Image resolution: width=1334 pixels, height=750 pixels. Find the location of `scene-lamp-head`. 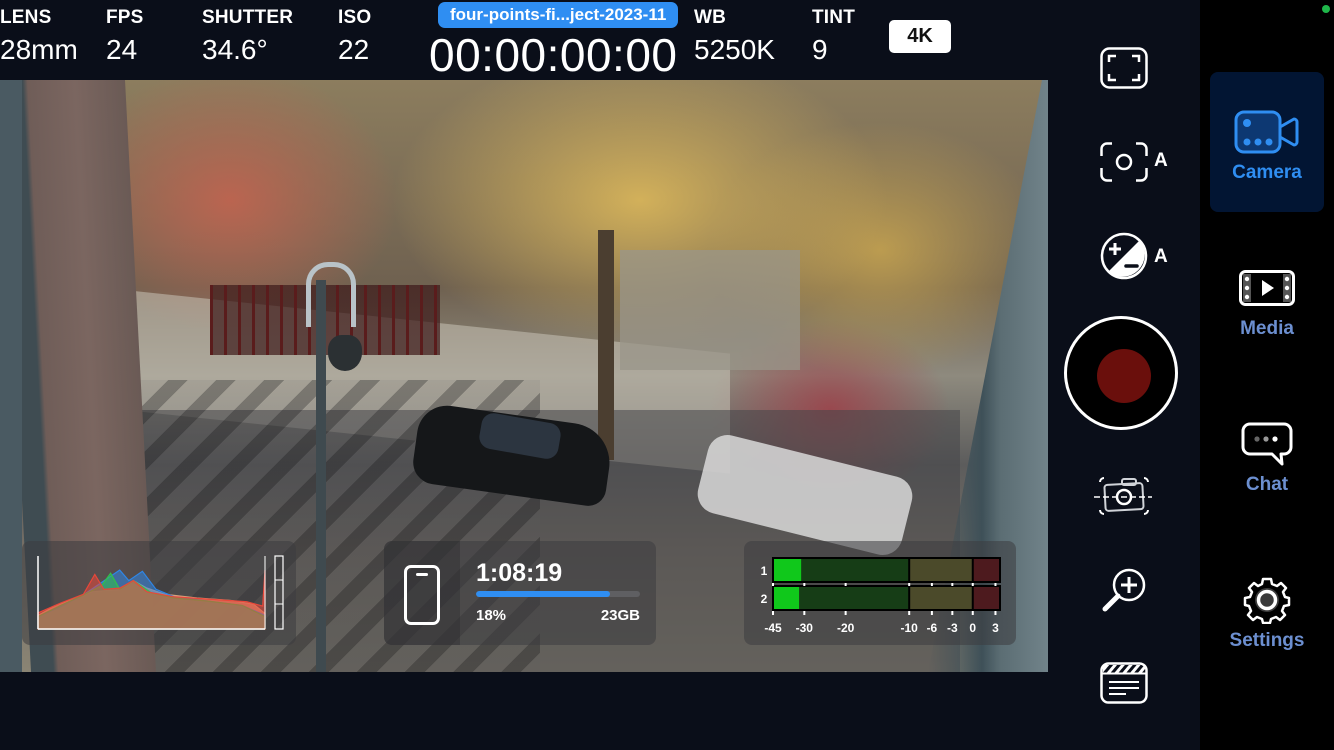

scene-lamp-head is located at coordinates (331, 294).